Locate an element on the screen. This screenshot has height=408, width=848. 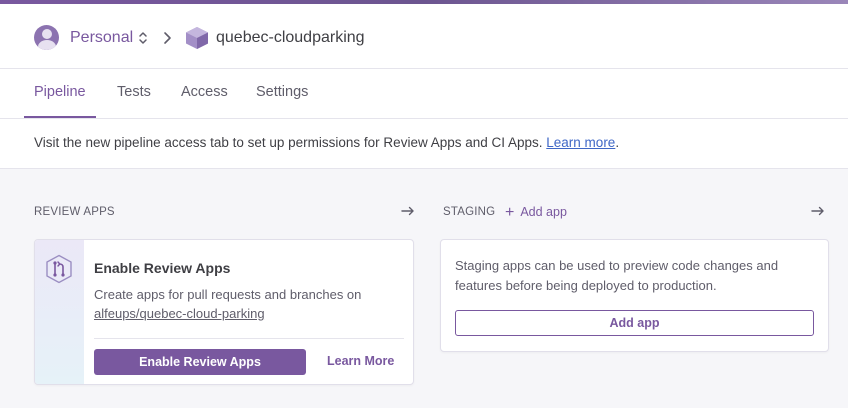
tab-tests: Tests is located at coordinates (134, 92).